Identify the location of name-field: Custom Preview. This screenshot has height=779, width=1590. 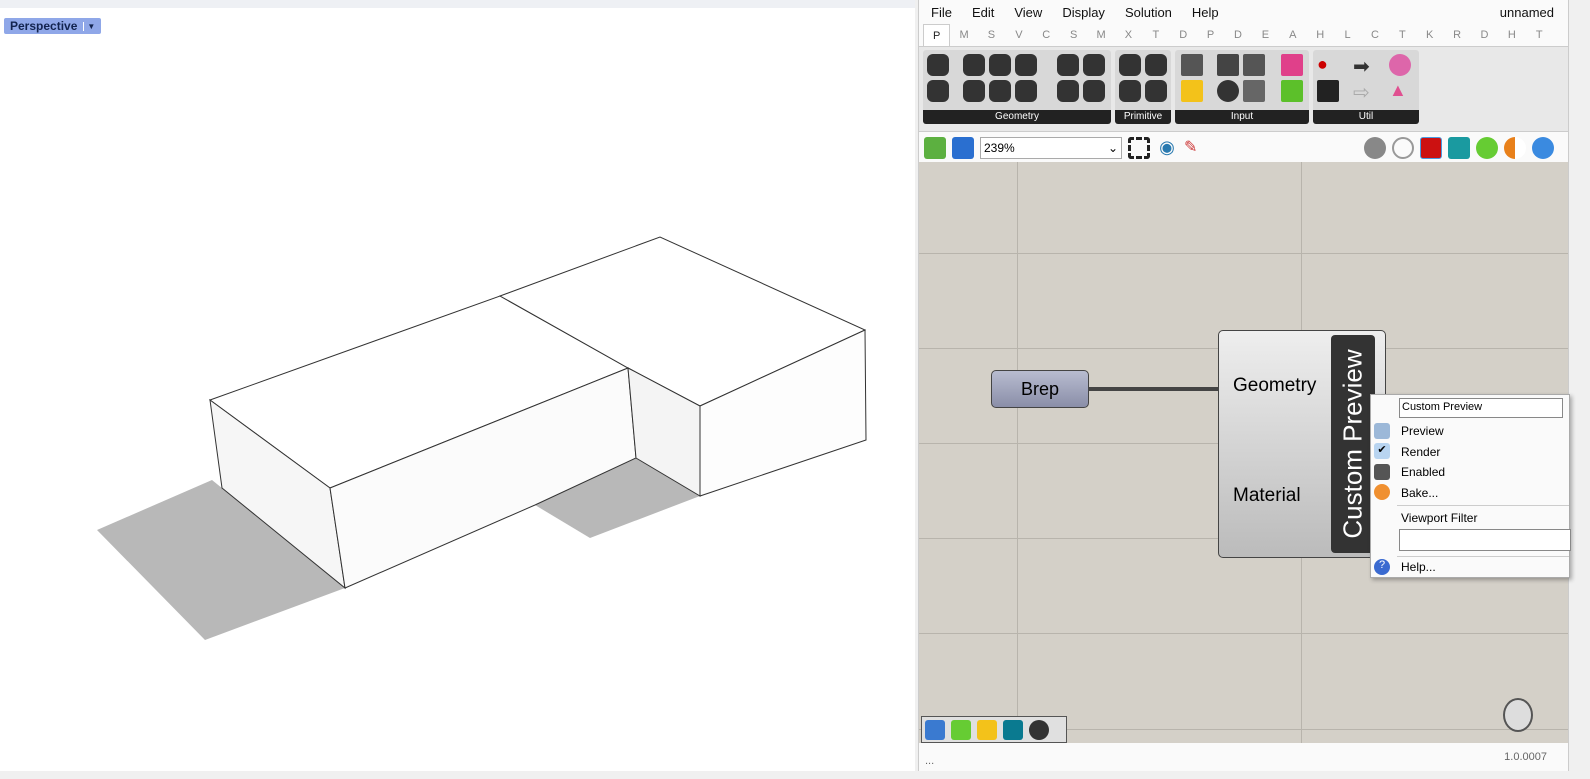
(1481, 408).